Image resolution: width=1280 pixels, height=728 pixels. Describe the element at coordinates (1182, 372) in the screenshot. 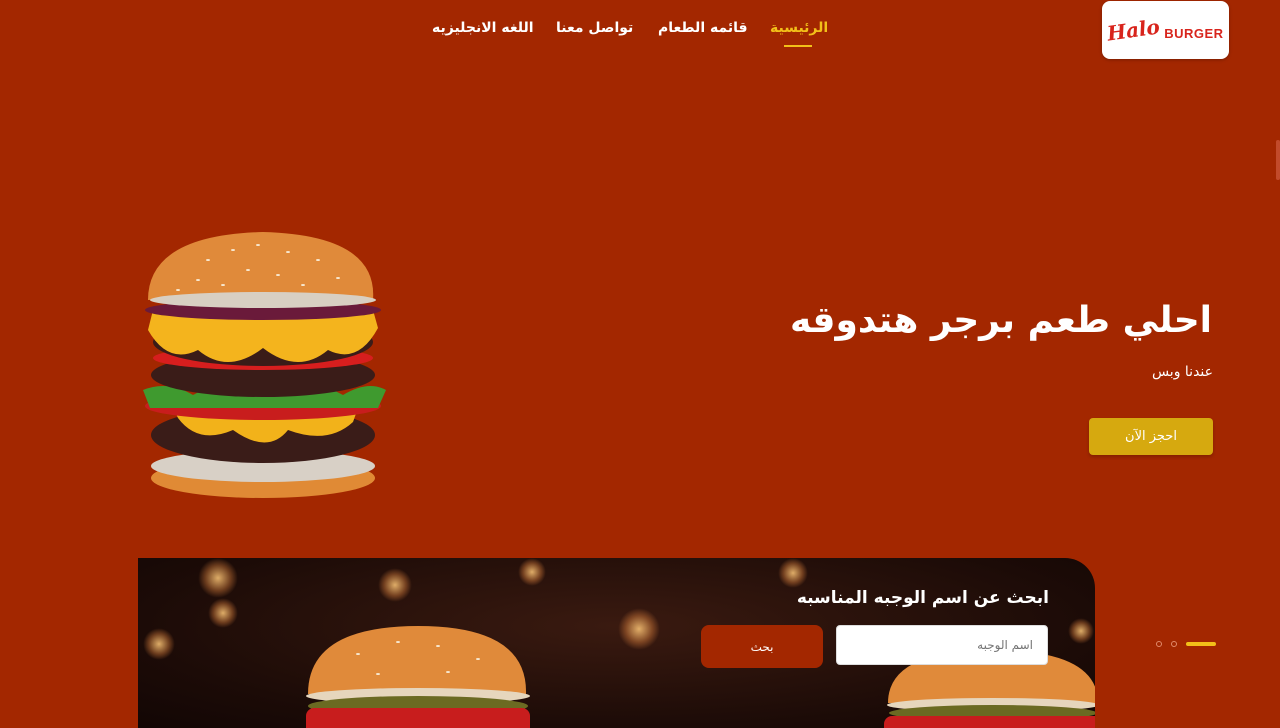

I see `hero-subtitle: عندنا وبس` at that location.